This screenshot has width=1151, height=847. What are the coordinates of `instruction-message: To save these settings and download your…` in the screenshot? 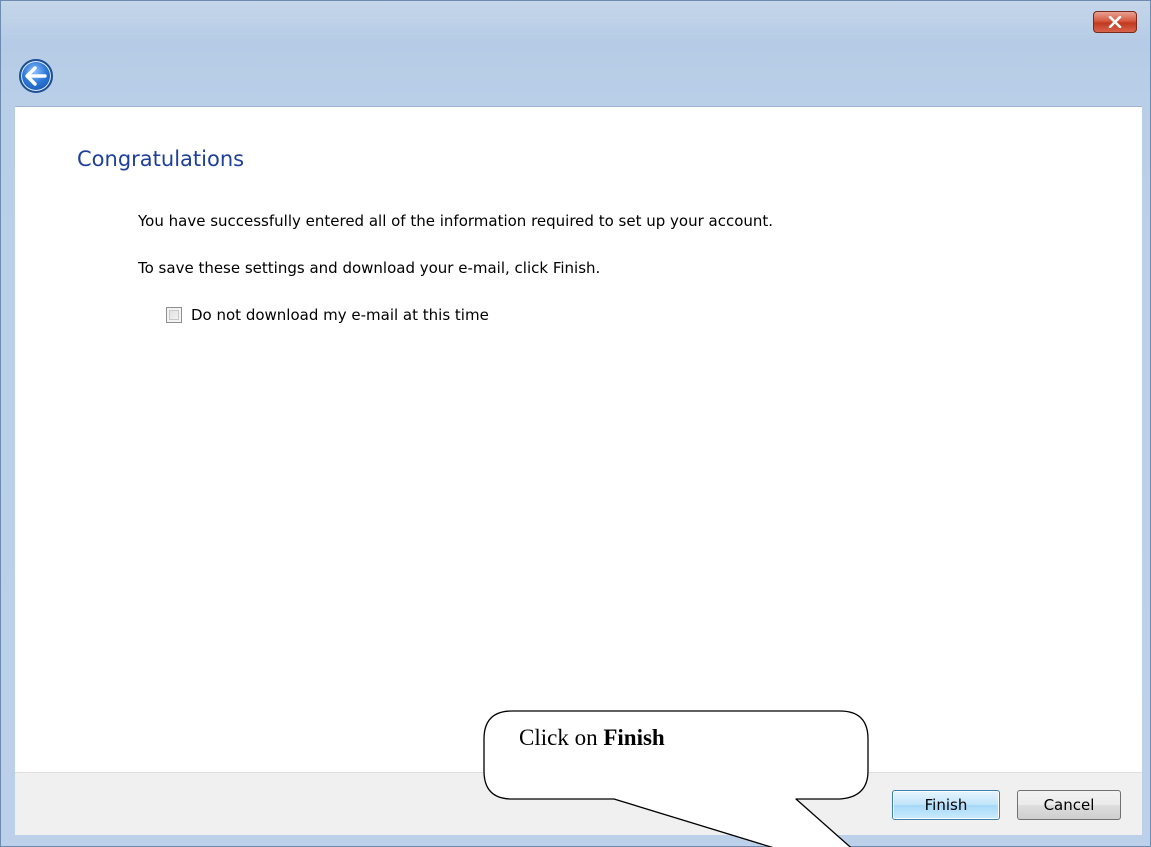 It's located at (369, 268).